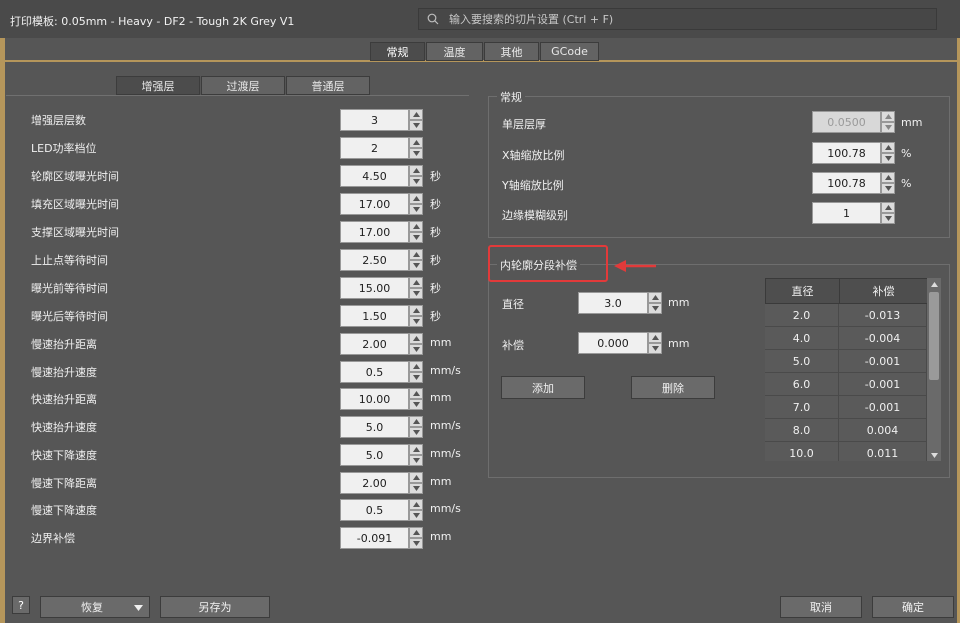 Image resolution: width=960 pixels, height=623 pixels. Describe the element at coordinates (802, 361) in the screenshot. I see `table-cell: 5.0` at that location.